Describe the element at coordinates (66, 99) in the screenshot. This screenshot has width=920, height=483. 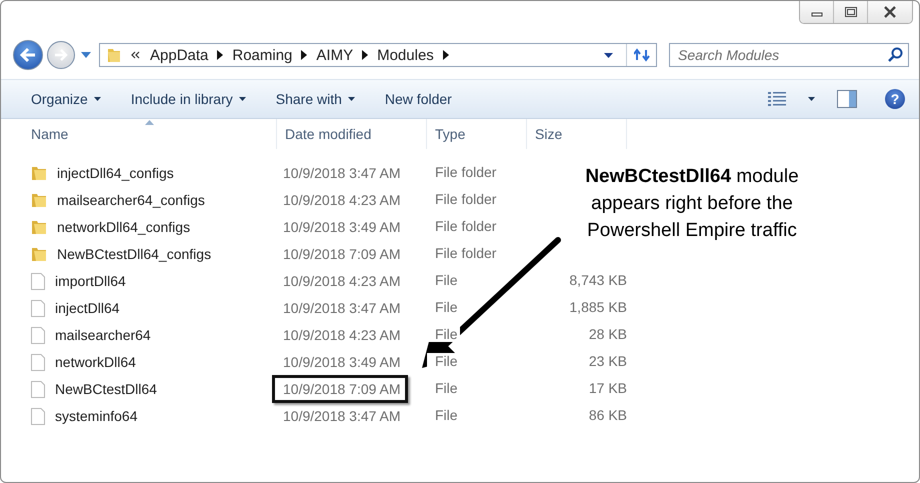
I see `toolbar-button: Organize` at that location.